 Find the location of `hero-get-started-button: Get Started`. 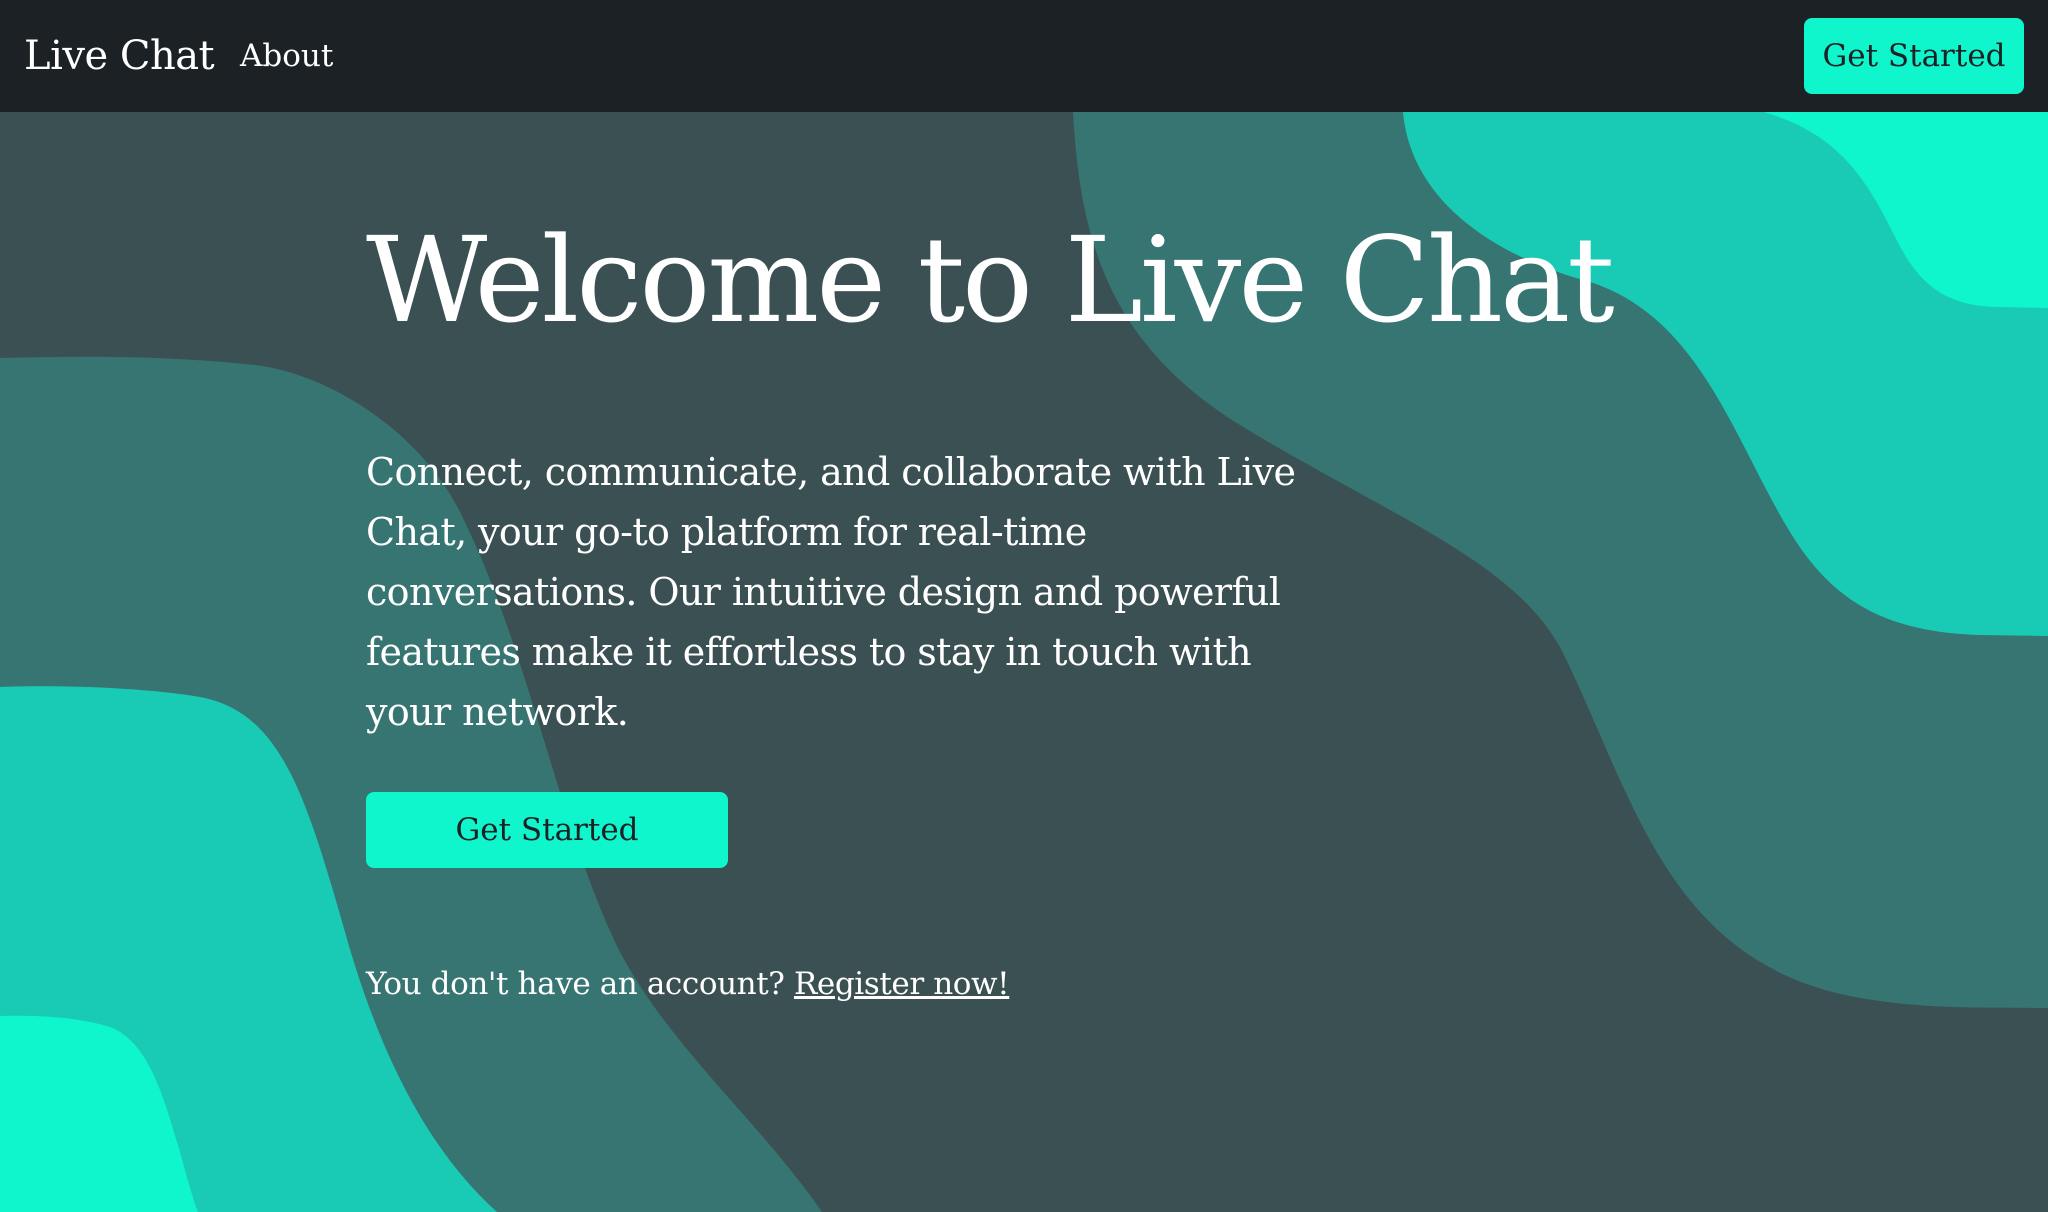

hero-get-started-button: Get Started is located at coordinates (547, 830).